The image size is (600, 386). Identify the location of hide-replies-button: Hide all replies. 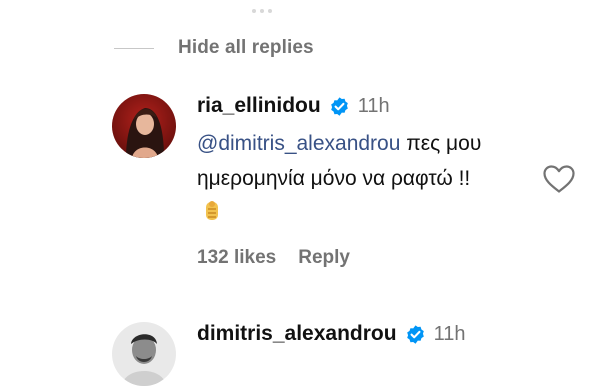
(214, 48).